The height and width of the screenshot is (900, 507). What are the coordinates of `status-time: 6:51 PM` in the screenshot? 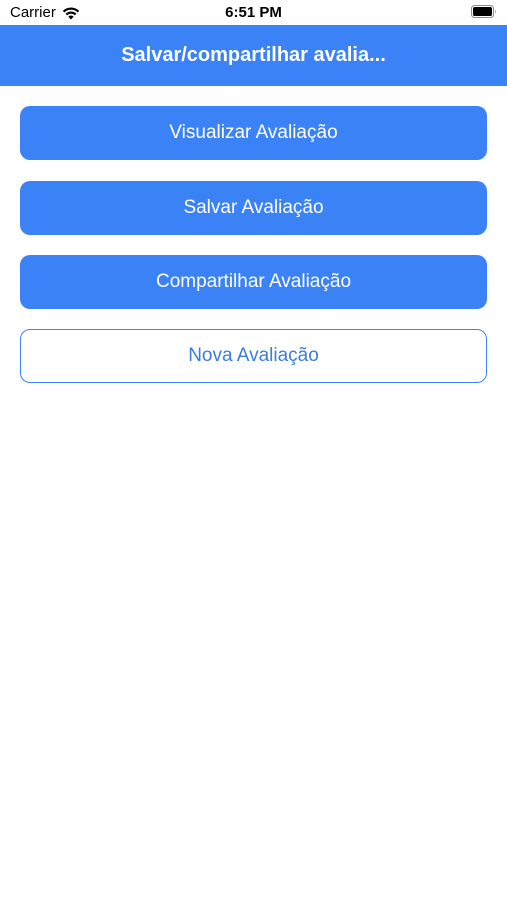 It's located at (253, 12).